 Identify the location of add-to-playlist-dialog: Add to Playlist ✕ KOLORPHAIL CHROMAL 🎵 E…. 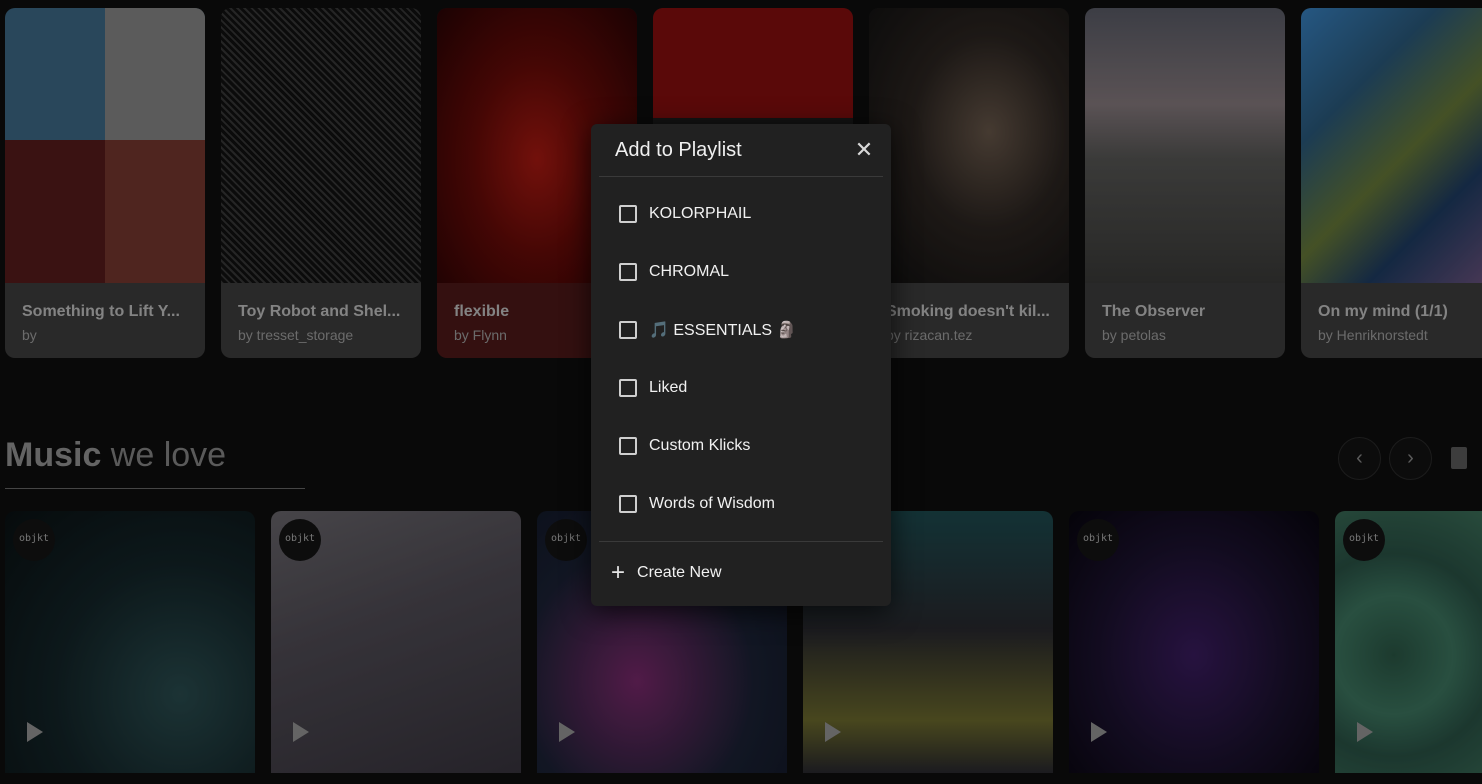
(741, 365).